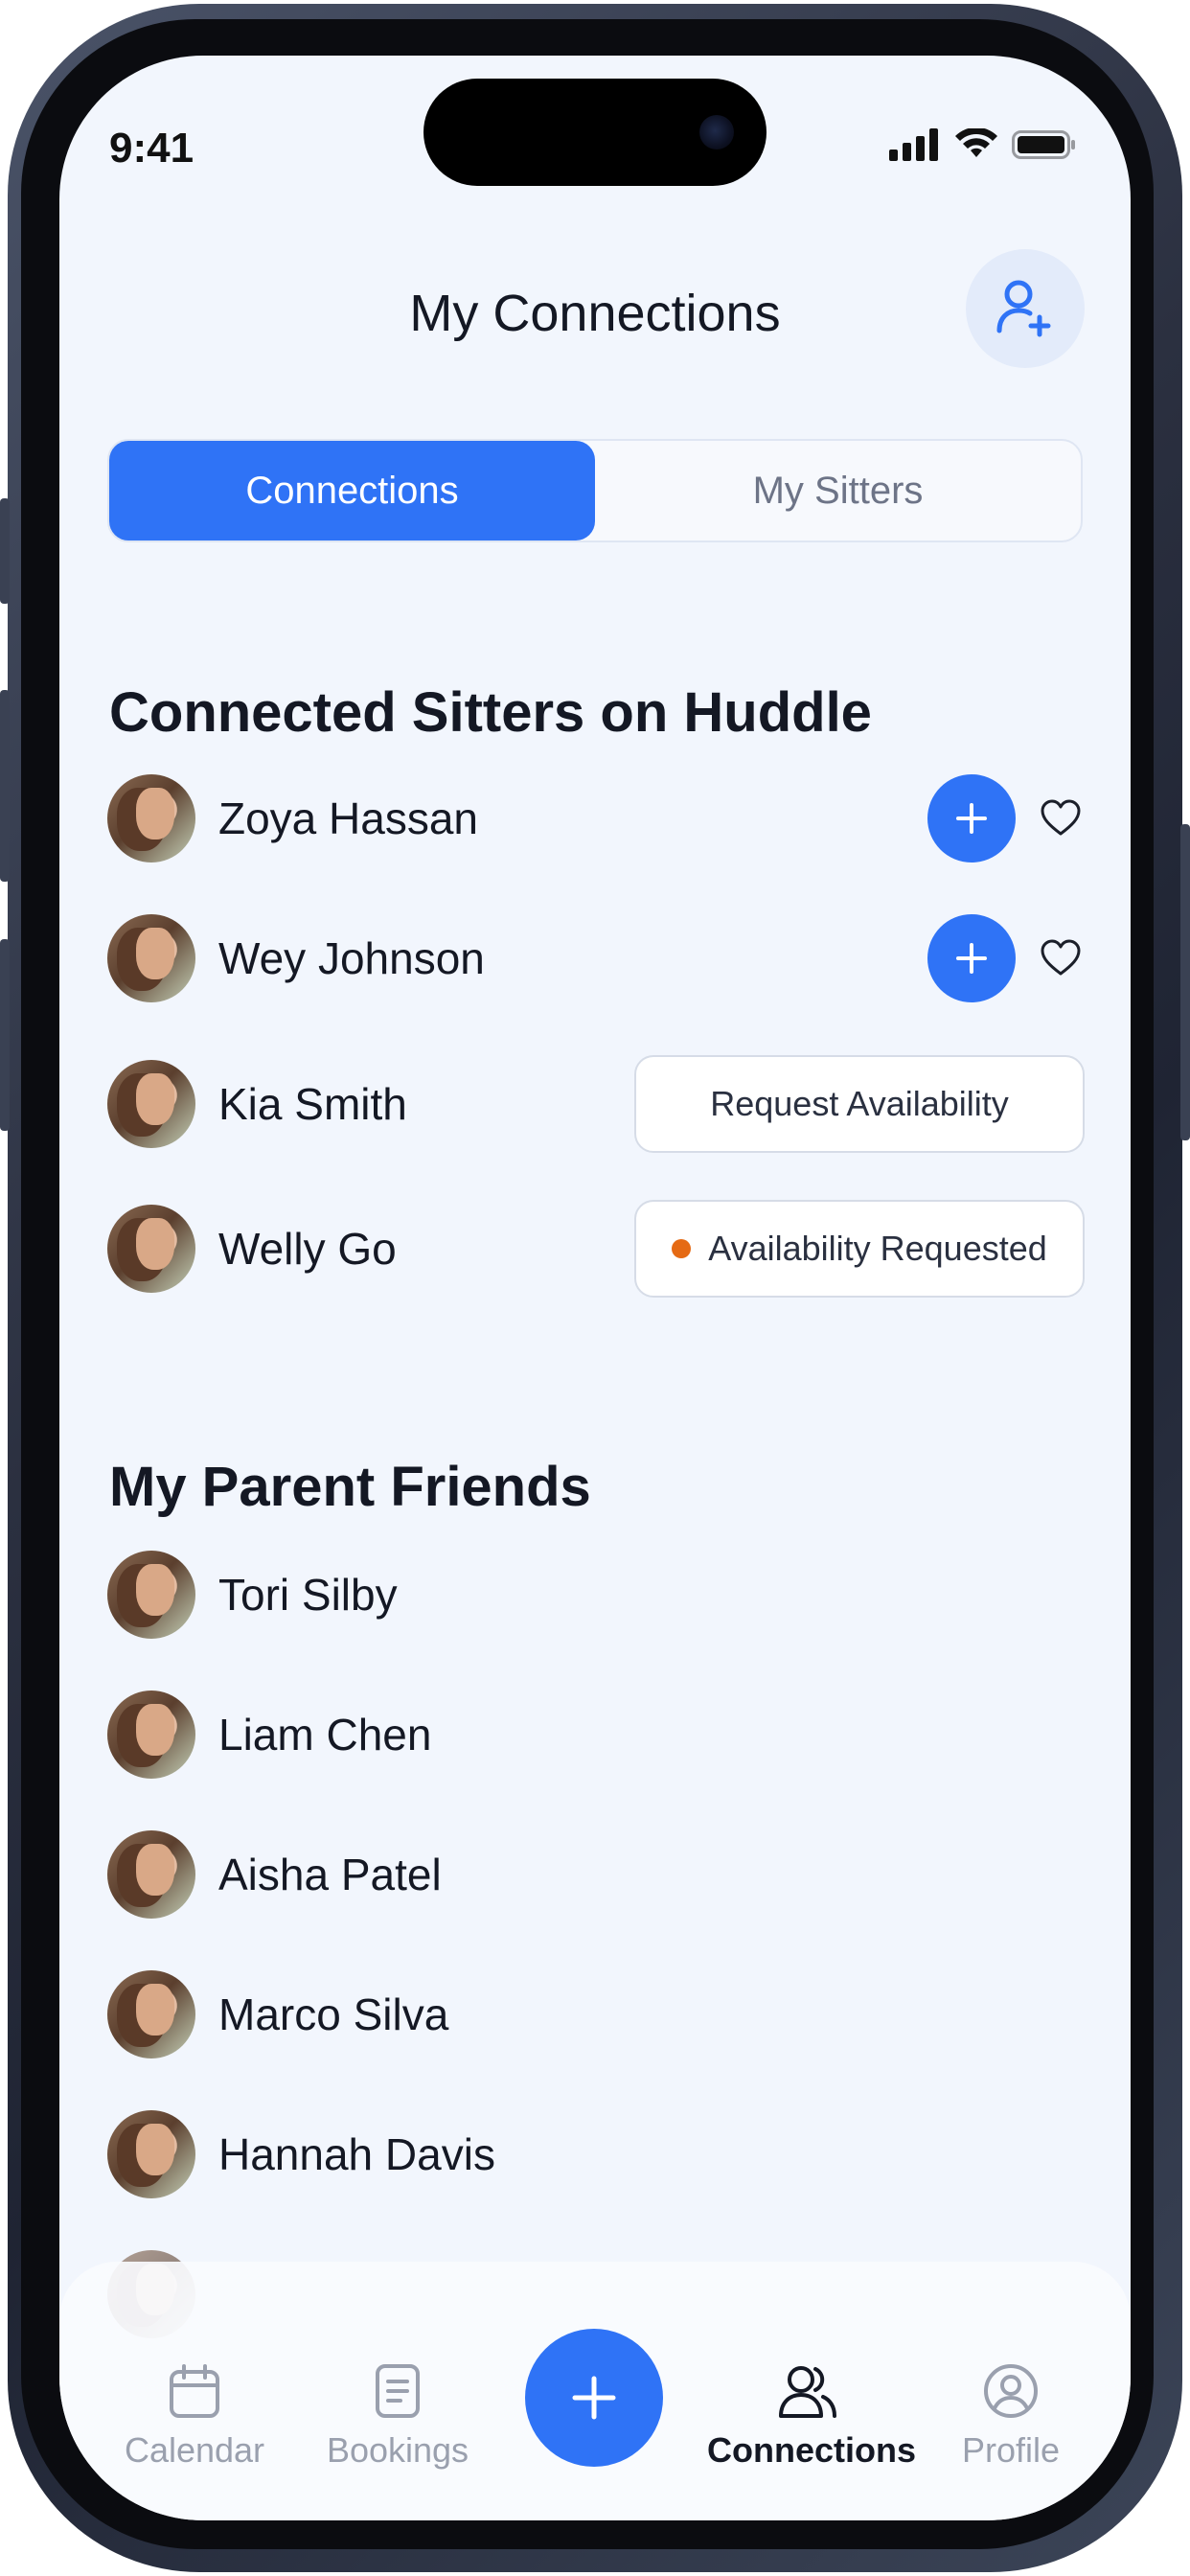 The image size is (1190, 2576). What do you see at coordinates (596, 1734) in the screenshot?
I see `friend-row: Liam Chen` at bounding box center [596, 1734].